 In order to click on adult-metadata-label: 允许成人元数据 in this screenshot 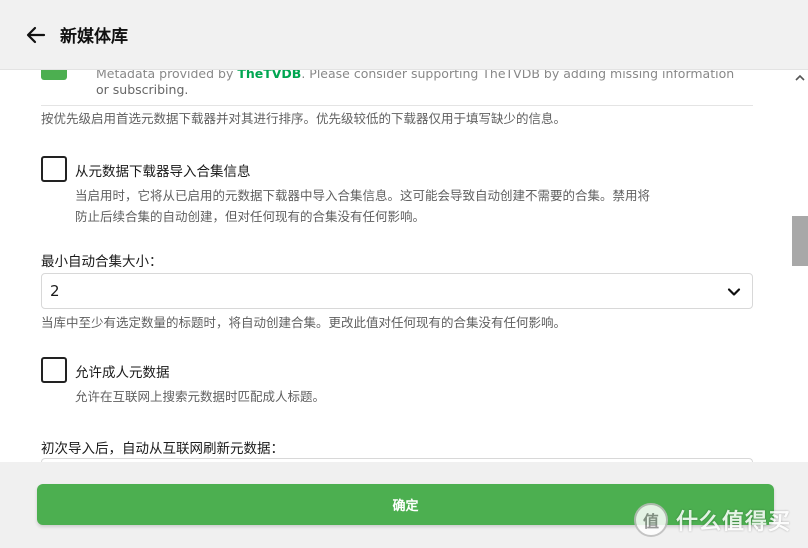, I will do `click(122, 371)`.